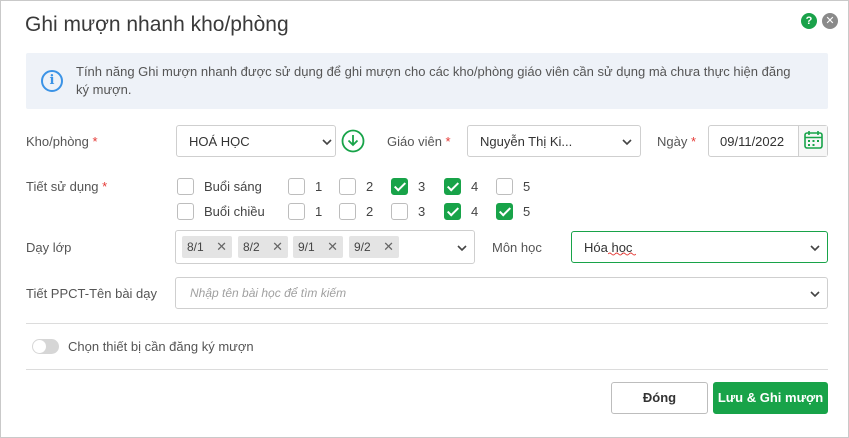 Image resolution: width=849 pixels, height=438 pixels. Describe the element at coordinates (49, 247) in the screenshot. I see `day-lop-label: Dạy lớp` at that location.